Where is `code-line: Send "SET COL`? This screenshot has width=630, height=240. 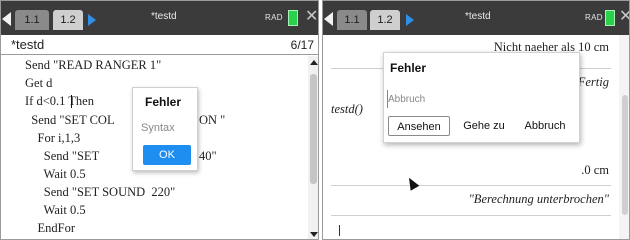 code-line: Send "SET COL is located at coordinates (70, 120).